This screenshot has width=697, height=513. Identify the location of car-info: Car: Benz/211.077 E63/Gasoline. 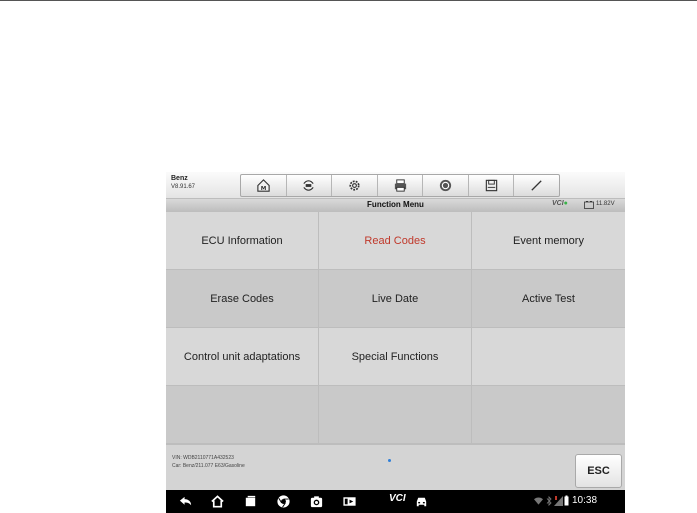
(208, 466).